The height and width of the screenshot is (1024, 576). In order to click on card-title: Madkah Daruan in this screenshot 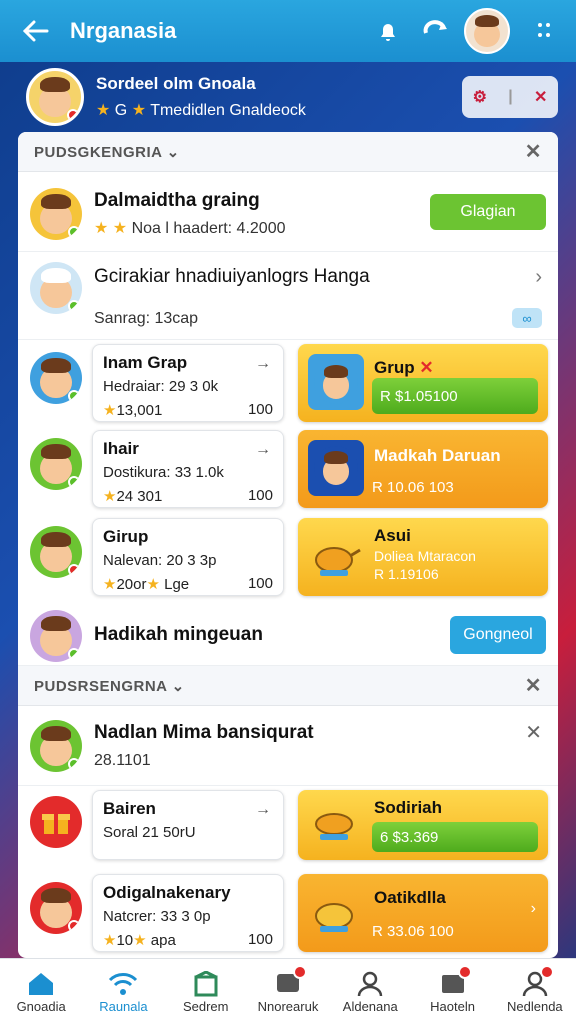, I will do `click(437, 455)`.